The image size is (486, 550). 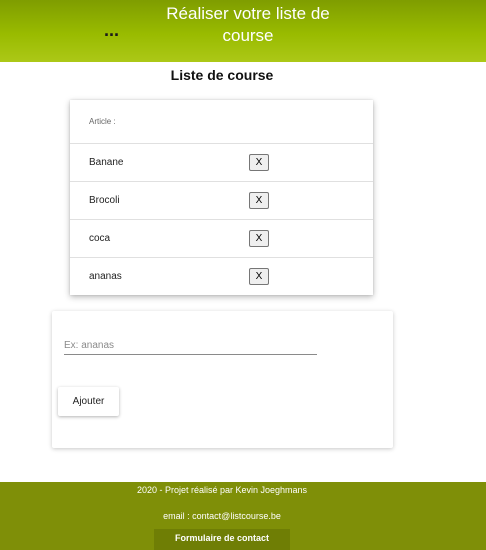 What do you see at coordinates (222, 516) in the screenshot?
I see `footer-email: email : contact@listcourse.be` at bounding box center [222, 516].